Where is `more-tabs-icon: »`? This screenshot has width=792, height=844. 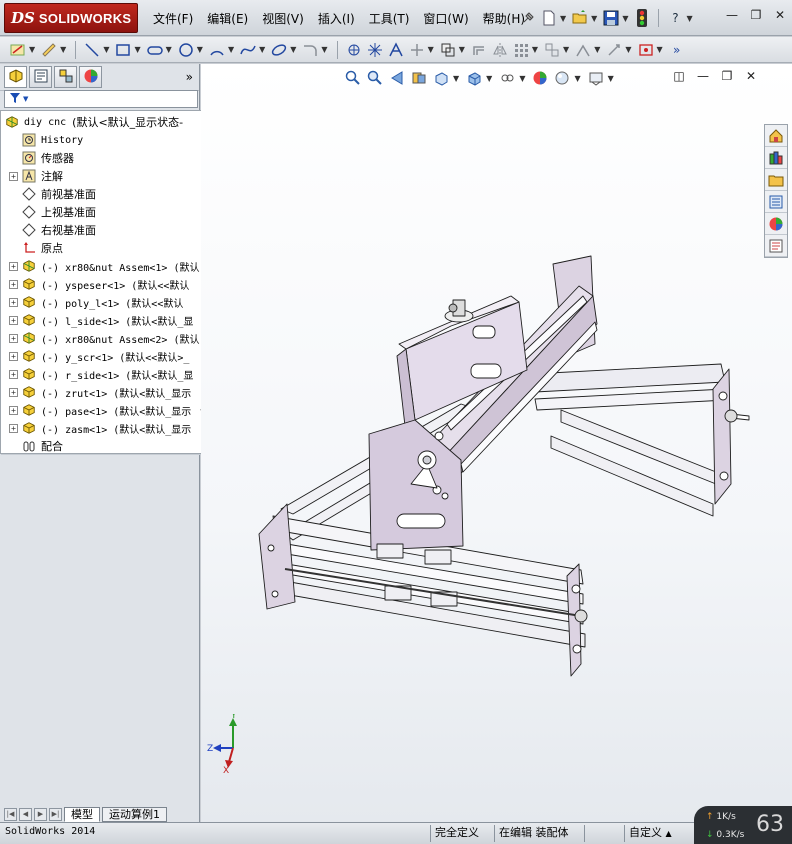 more-tabs-icon: » is located at coordinates (189, 77).